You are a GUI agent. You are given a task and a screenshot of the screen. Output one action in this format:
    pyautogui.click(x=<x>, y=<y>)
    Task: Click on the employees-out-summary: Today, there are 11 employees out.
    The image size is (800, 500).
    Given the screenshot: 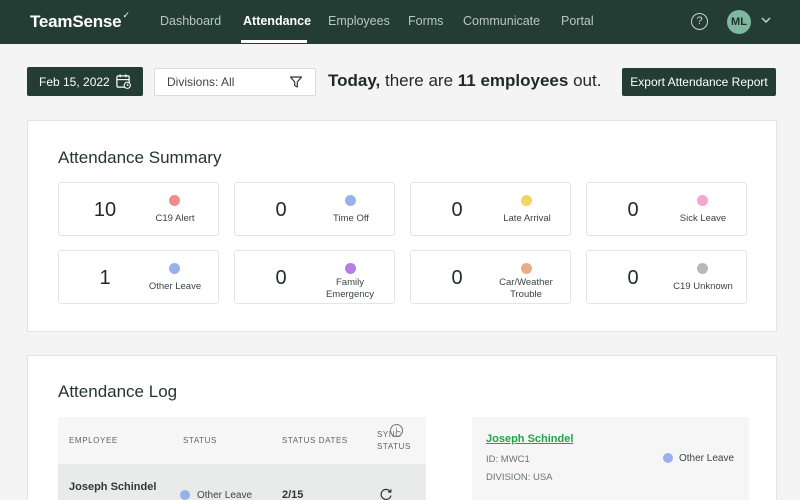 What is the action you would take?
    pyautogui.click(x=464, y=81)
    